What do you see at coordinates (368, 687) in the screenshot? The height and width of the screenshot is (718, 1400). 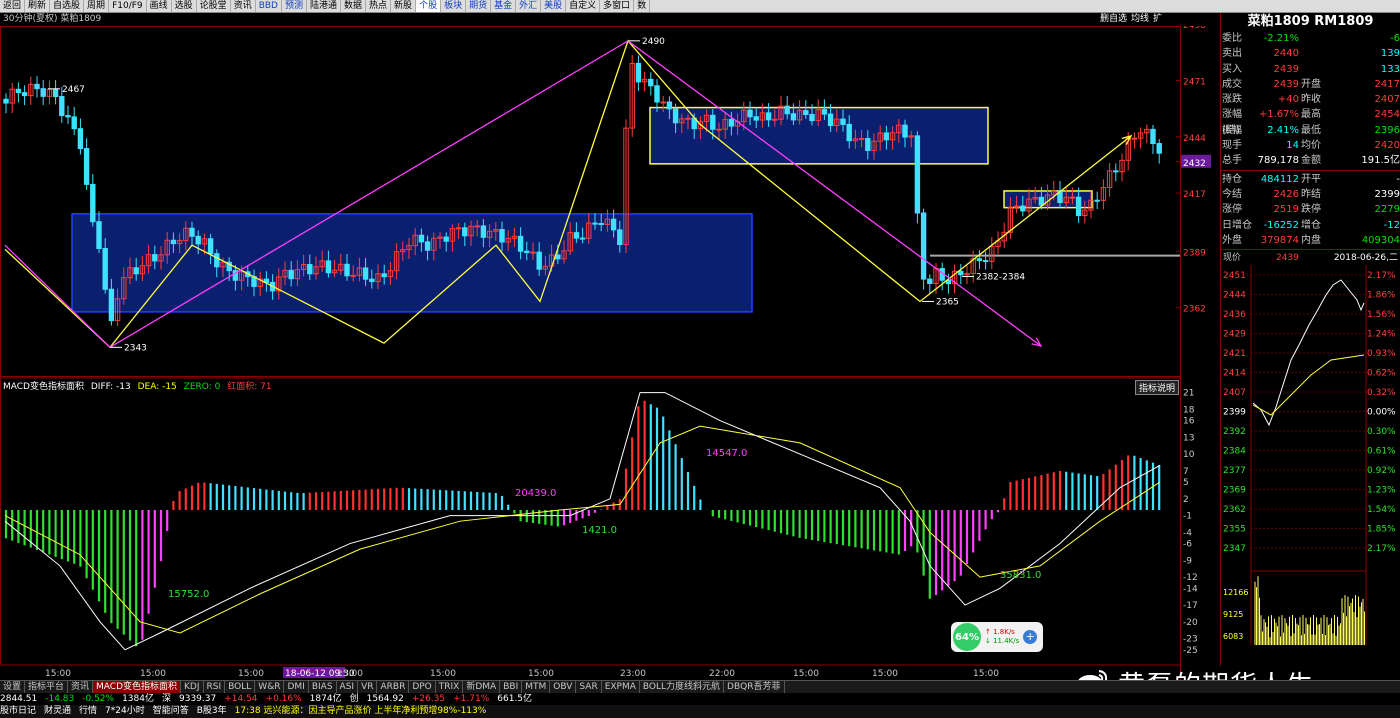 I see `indicator-tab: VR` at bounding box center [368, 687].